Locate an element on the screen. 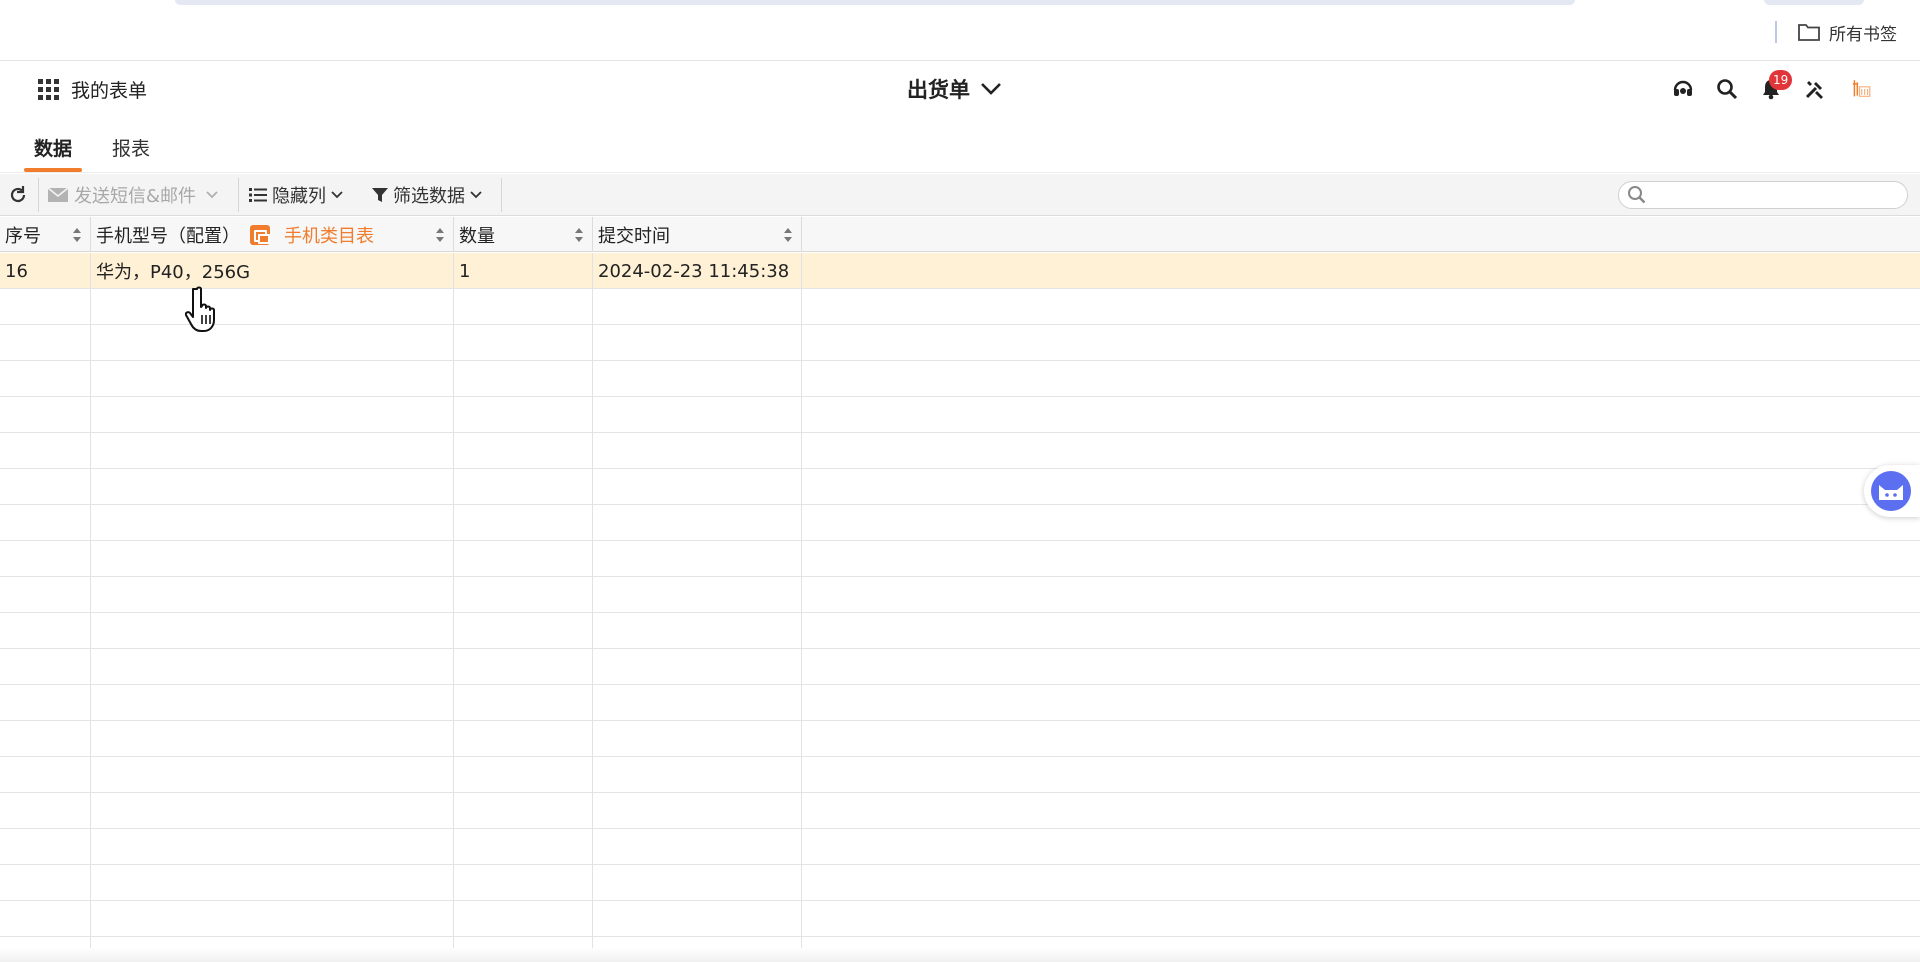 Image resolution: width=1920 pixels, height=962 pixels. view-tabs: 数据 报表 is located at coordinates (92, 150).